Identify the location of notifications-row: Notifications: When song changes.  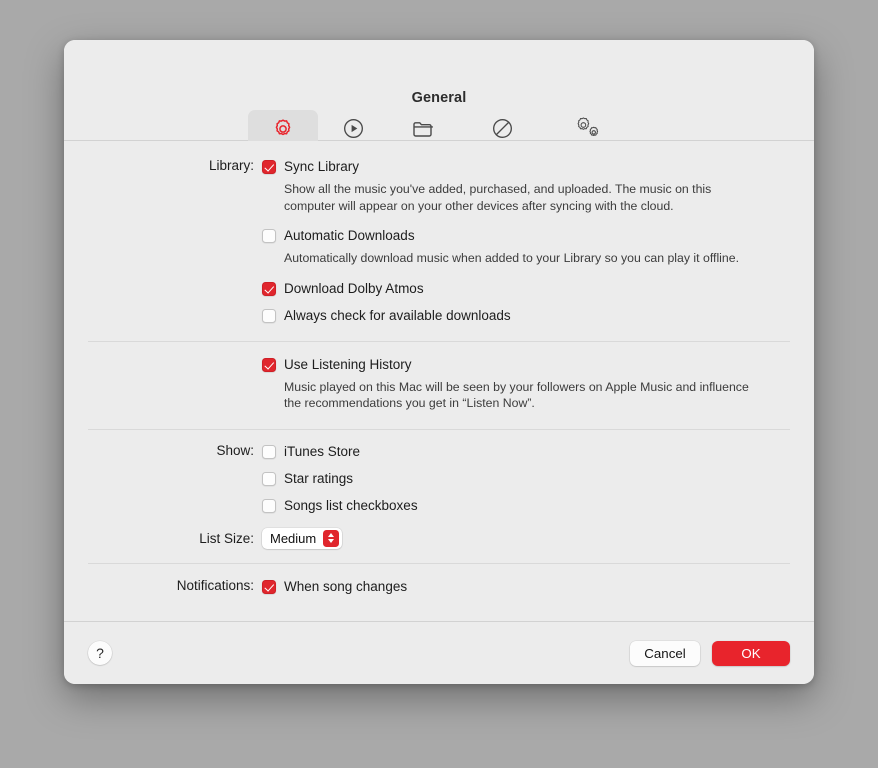
(439, 587).